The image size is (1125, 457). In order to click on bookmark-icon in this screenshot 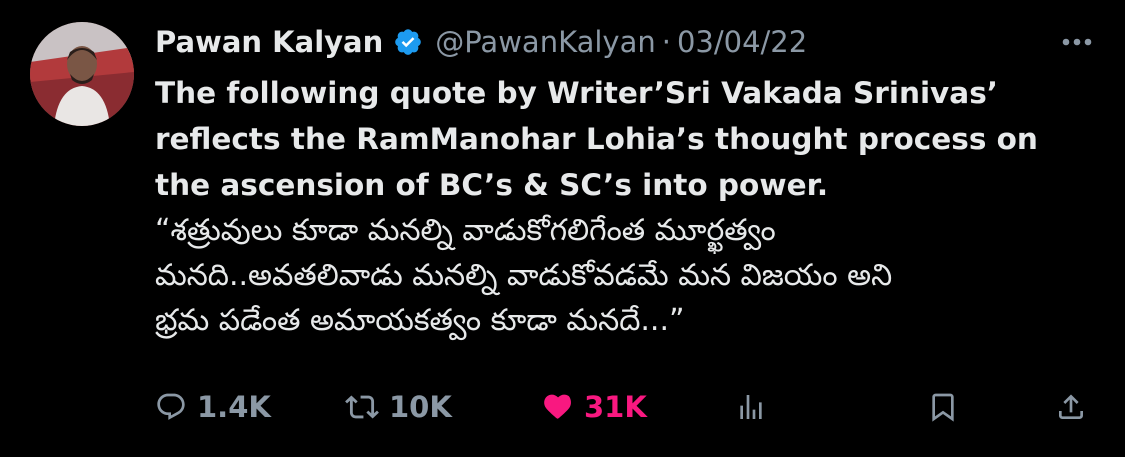, I will do `click(943, 407)`.